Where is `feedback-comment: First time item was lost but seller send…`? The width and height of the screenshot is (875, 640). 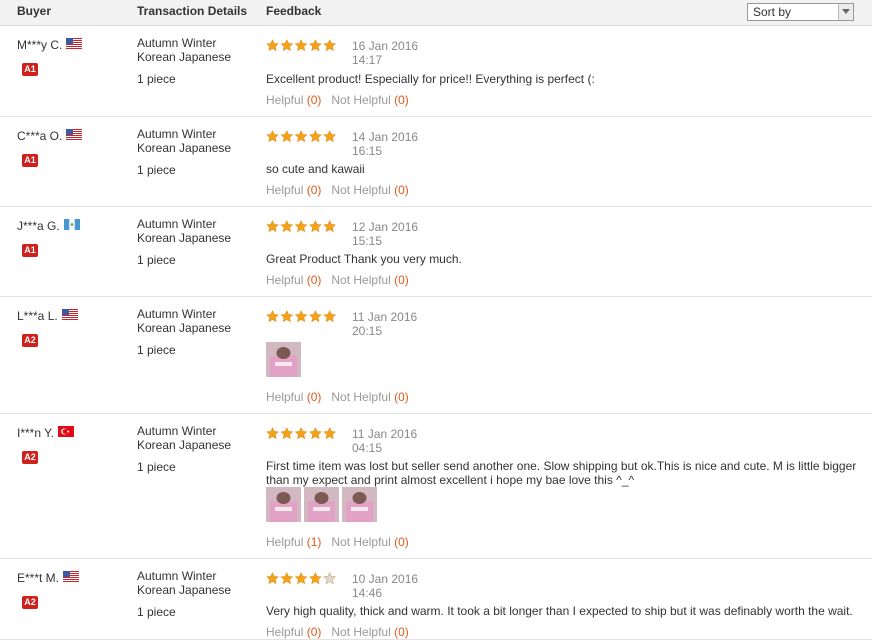
feedback-comment: First time item was lost but seller send… is located at coordinates (561, 473).